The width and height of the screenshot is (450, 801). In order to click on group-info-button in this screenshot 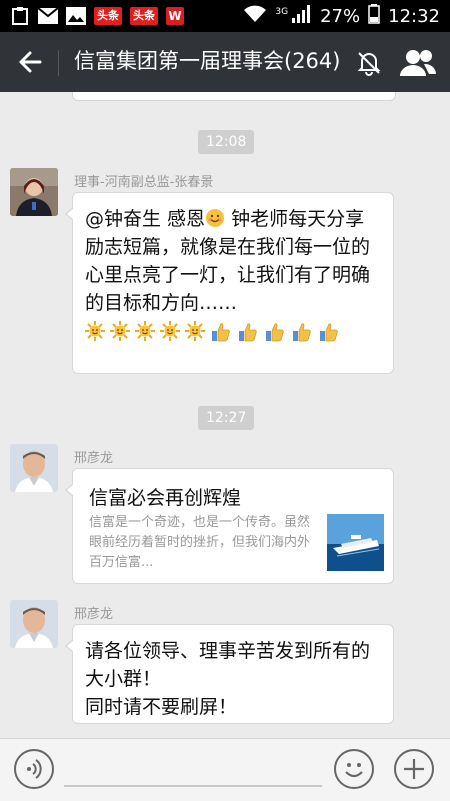, I will do `click(418, 63)`.